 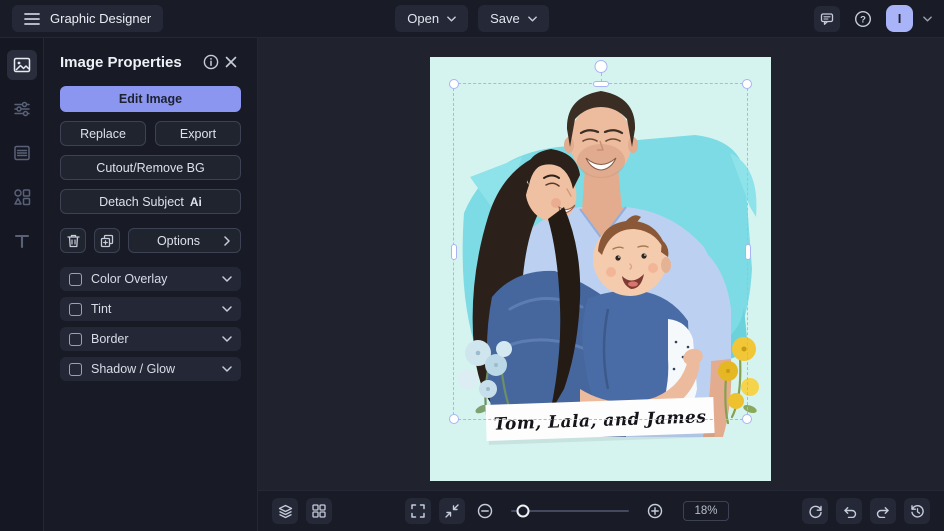 What do you see at coordinates (600, 83) in the screenshot?
I see `top-center-handle` at bounding box center [600, 83].